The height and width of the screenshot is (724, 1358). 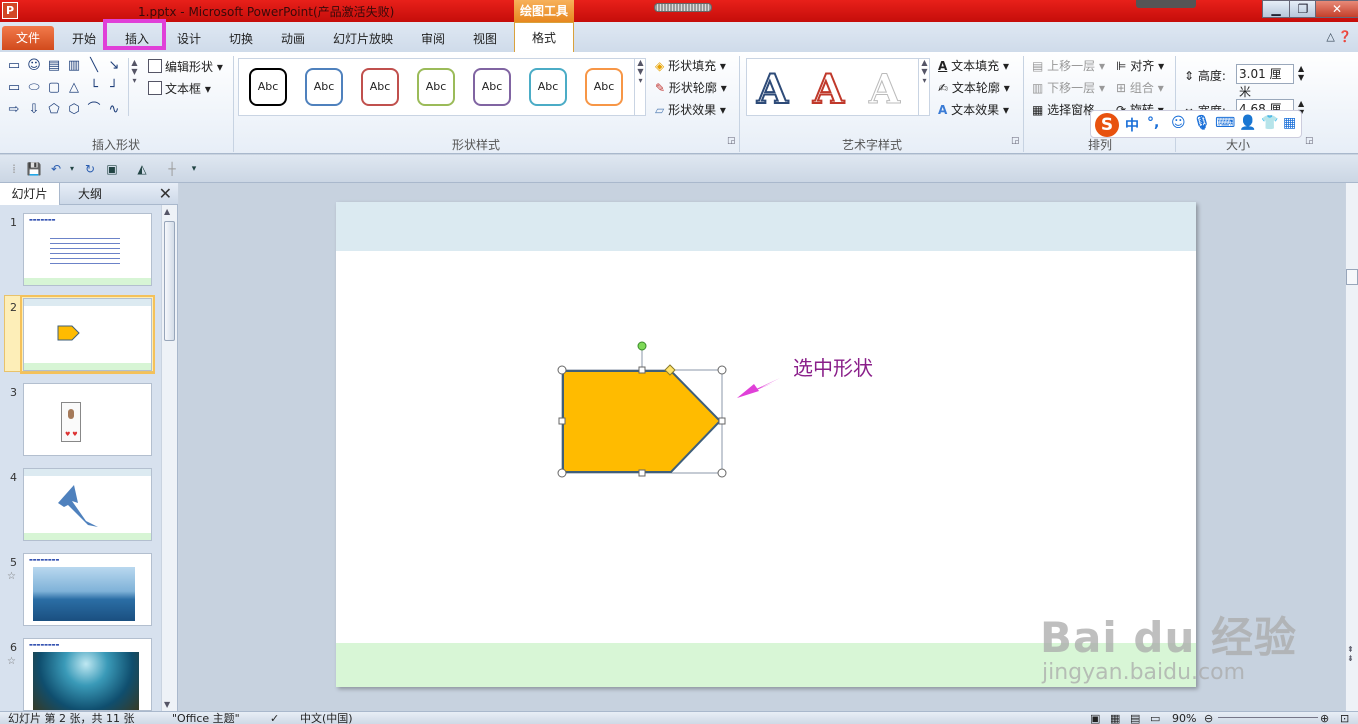 I want to click on vertical-textbox-icon: ▥, so click(x=74, y=66).